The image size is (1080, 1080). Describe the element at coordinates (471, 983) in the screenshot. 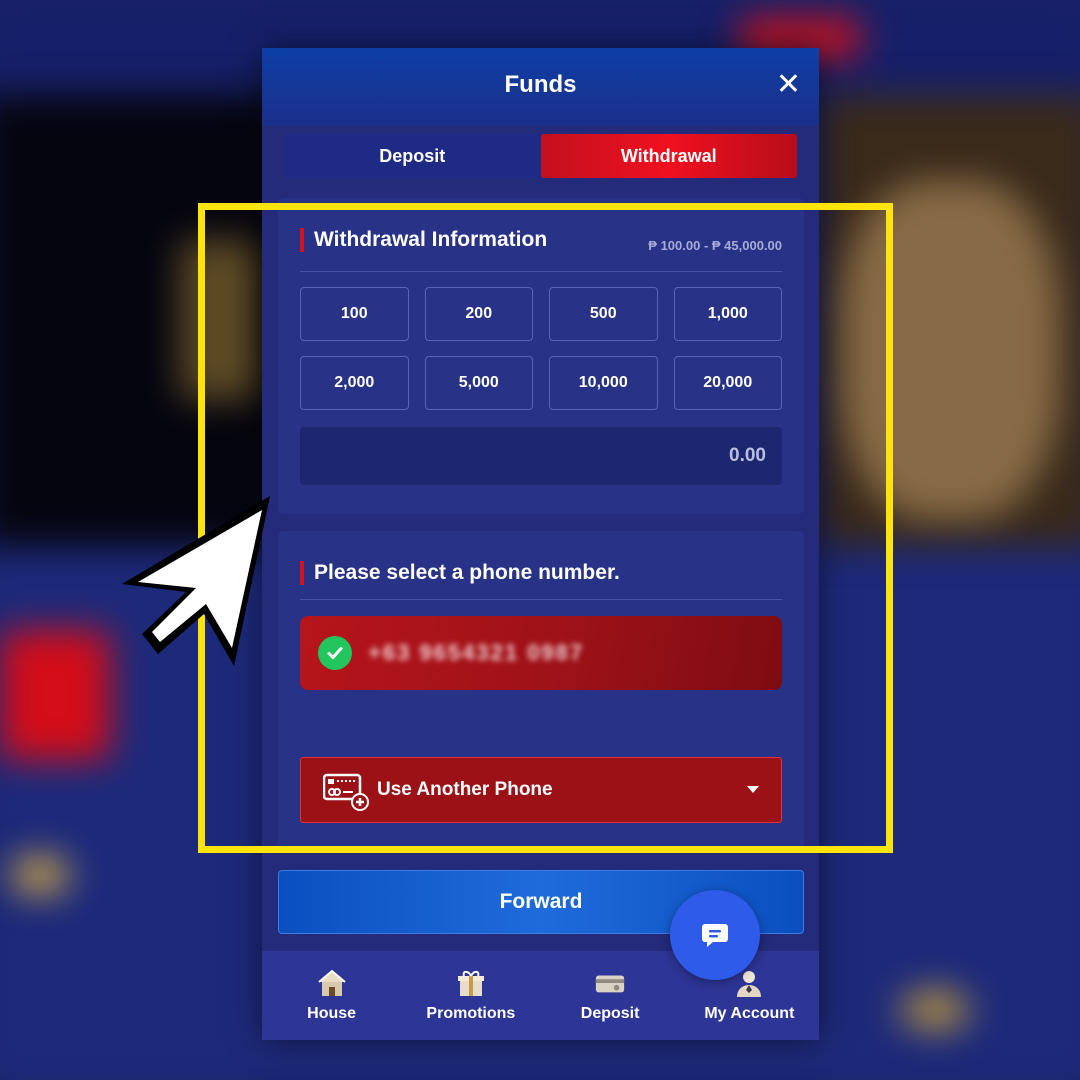

I see `gift-icon` at that location.